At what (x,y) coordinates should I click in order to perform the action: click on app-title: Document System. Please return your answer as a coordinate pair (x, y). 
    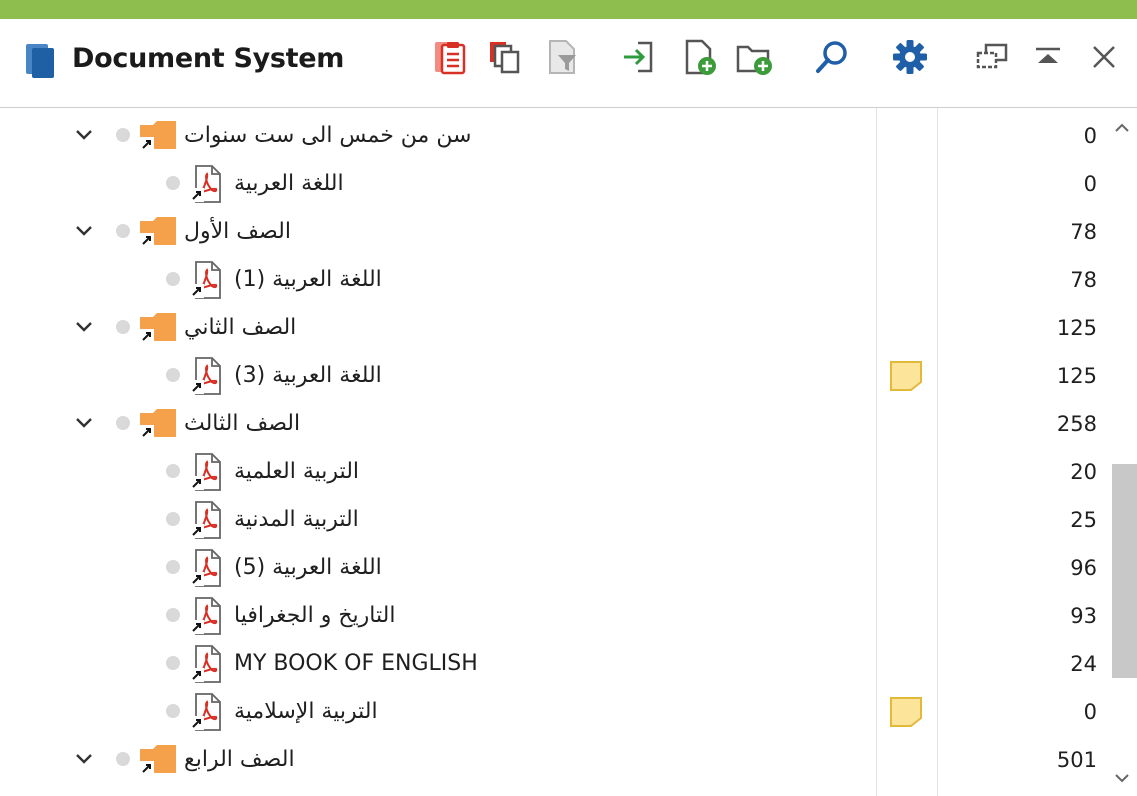
    Looking at the image, I should click on (208, 58).